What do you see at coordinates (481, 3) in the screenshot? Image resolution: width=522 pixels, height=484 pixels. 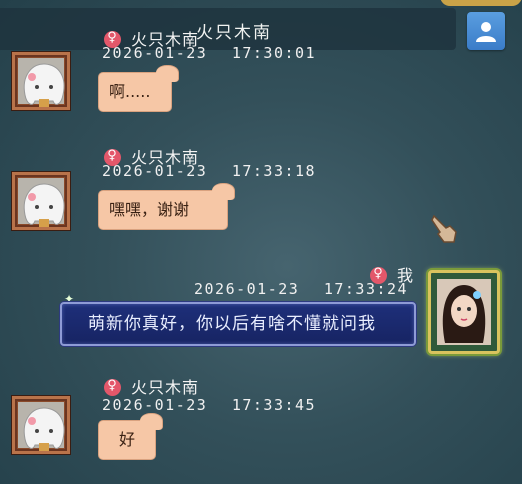 I see `top-corner-decoration` at bounding box center [481, 3].